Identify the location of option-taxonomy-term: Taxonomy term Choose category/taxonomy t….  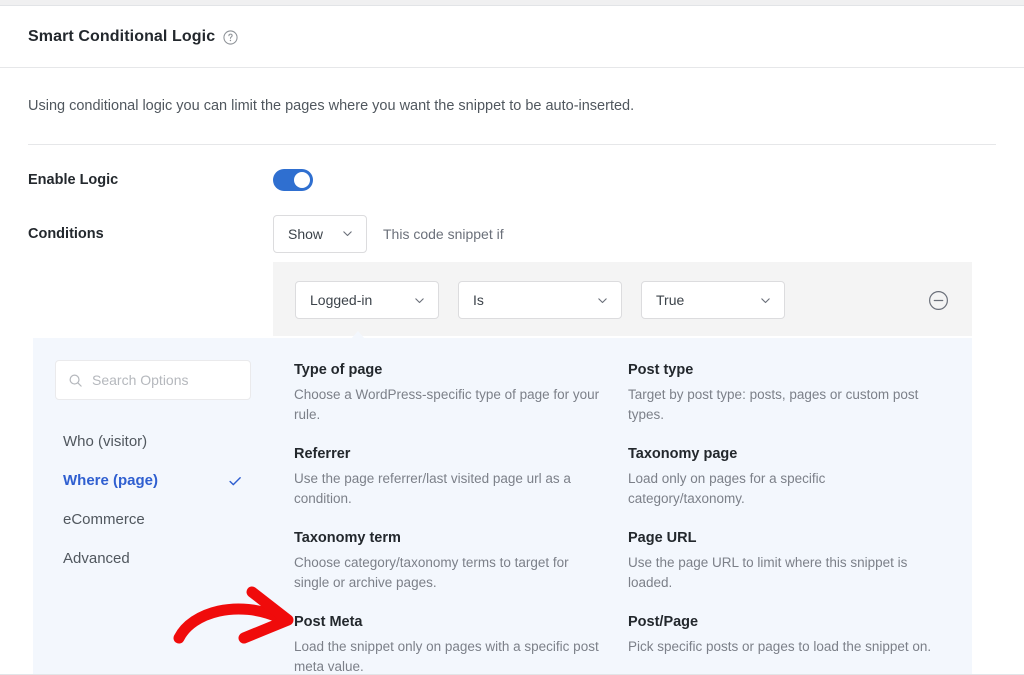
(457, 572).